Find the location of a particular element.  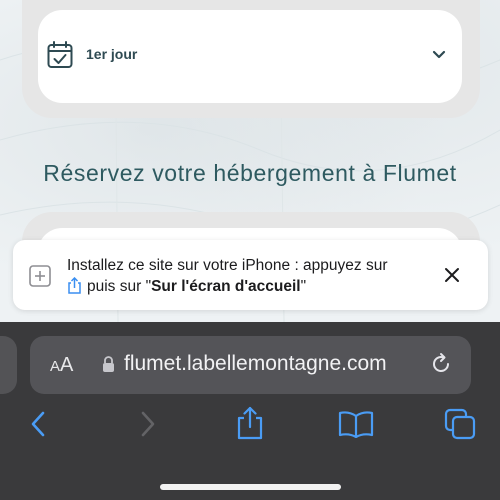

text-size-button: AA is located at coordinates (61, 365).